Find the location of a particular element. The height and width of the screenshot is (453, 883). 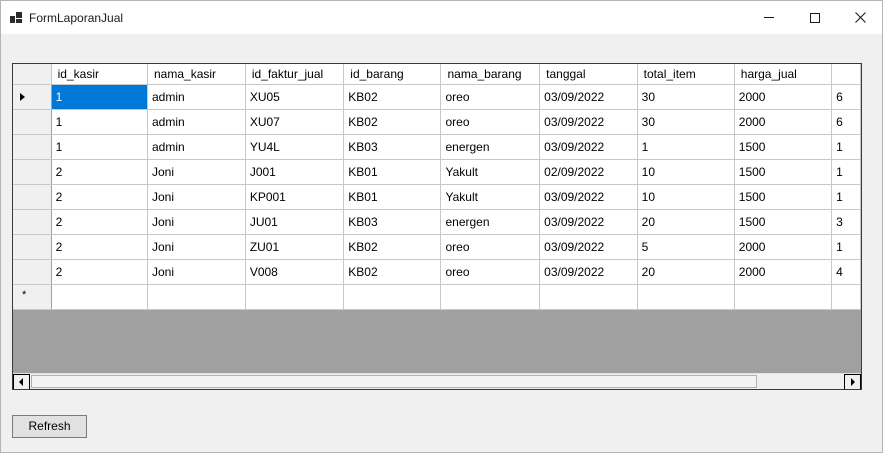

minimize-button is located at coordinates (769, 17).